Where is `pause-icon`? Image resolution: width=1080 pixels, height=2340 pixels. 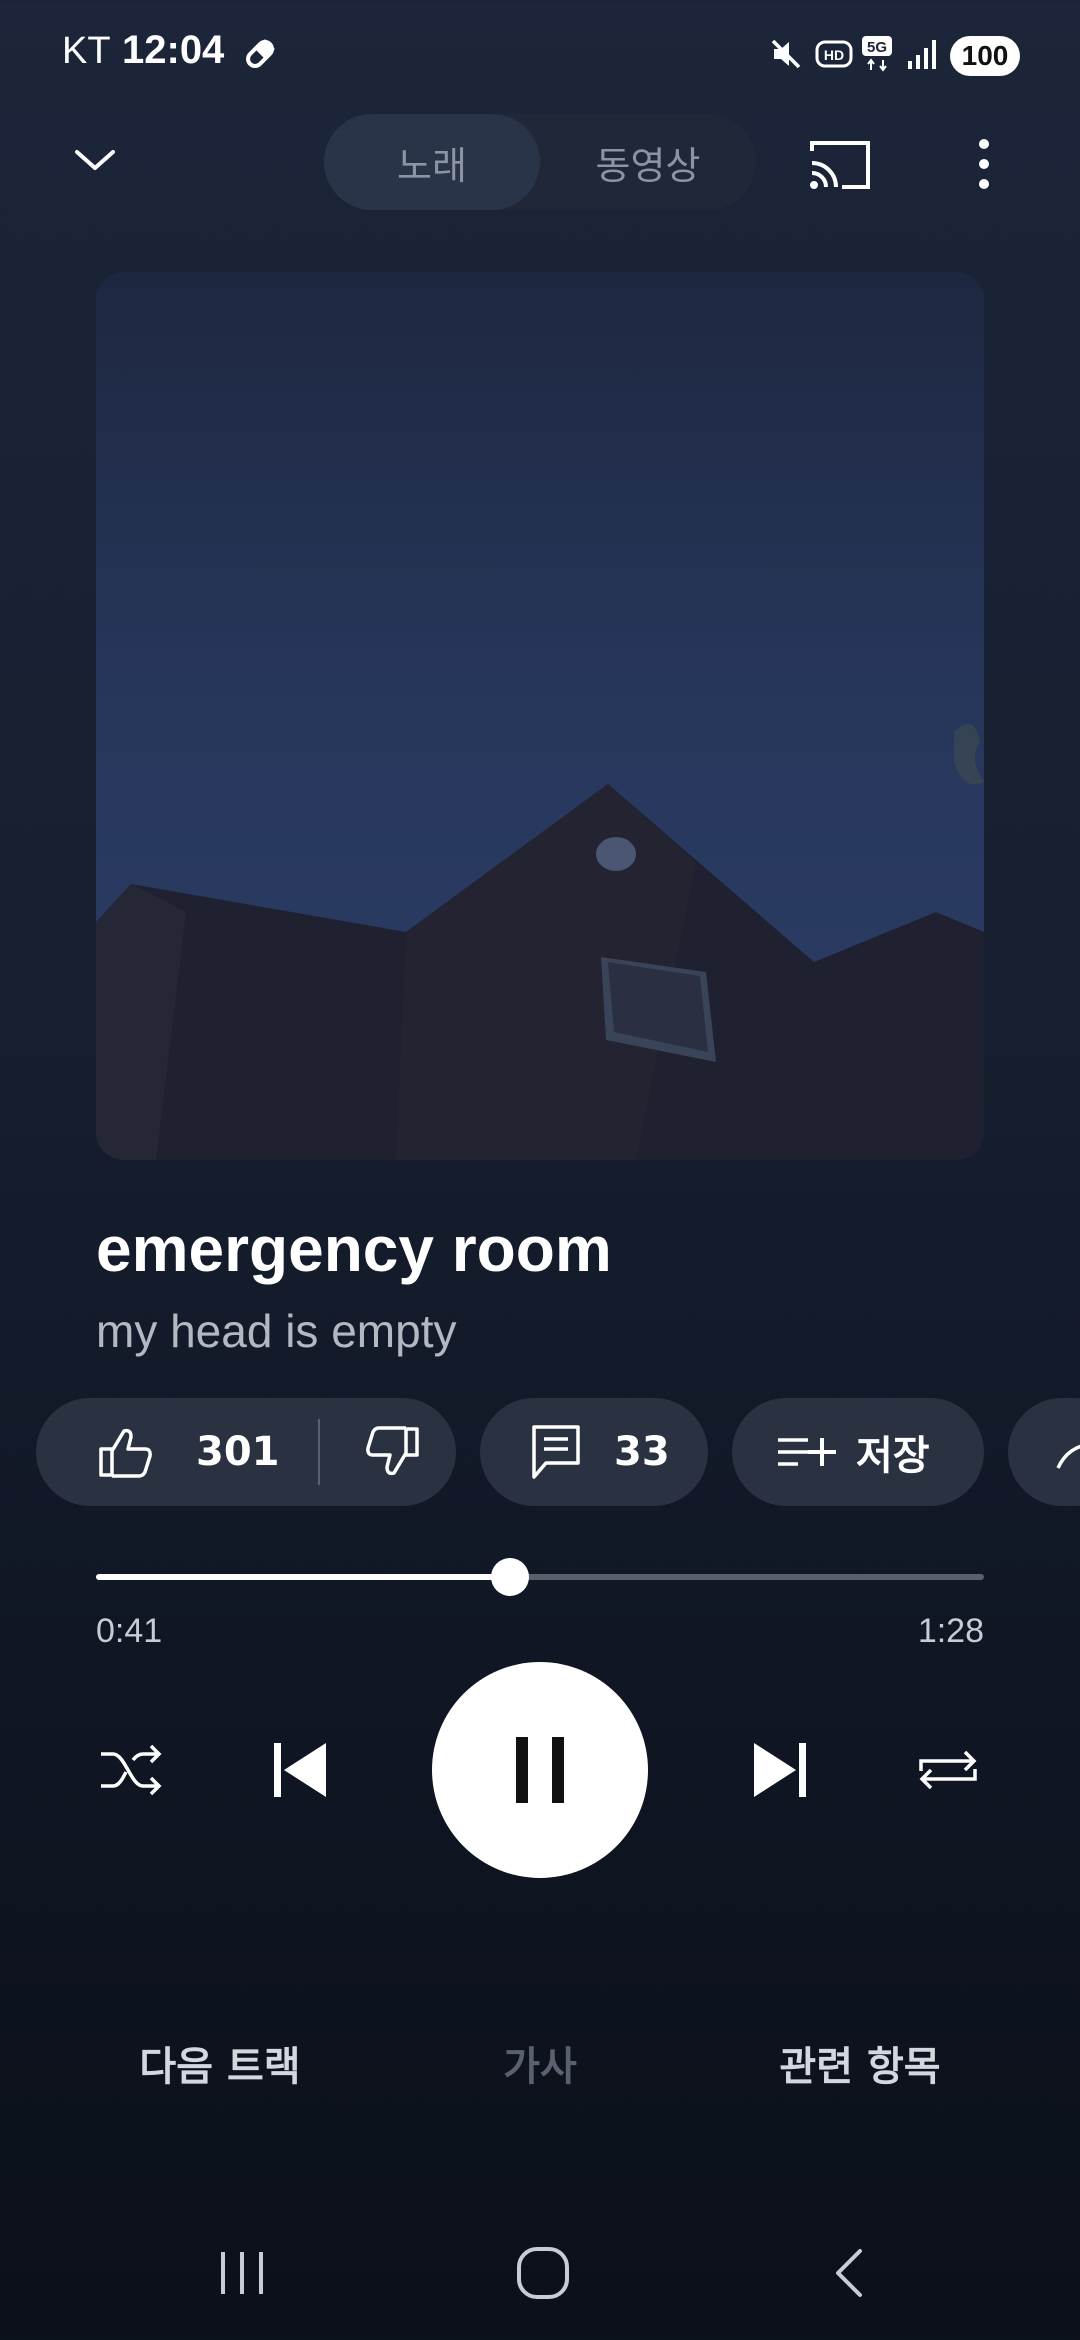
pause-icon is located at coordinates (540, 1770).